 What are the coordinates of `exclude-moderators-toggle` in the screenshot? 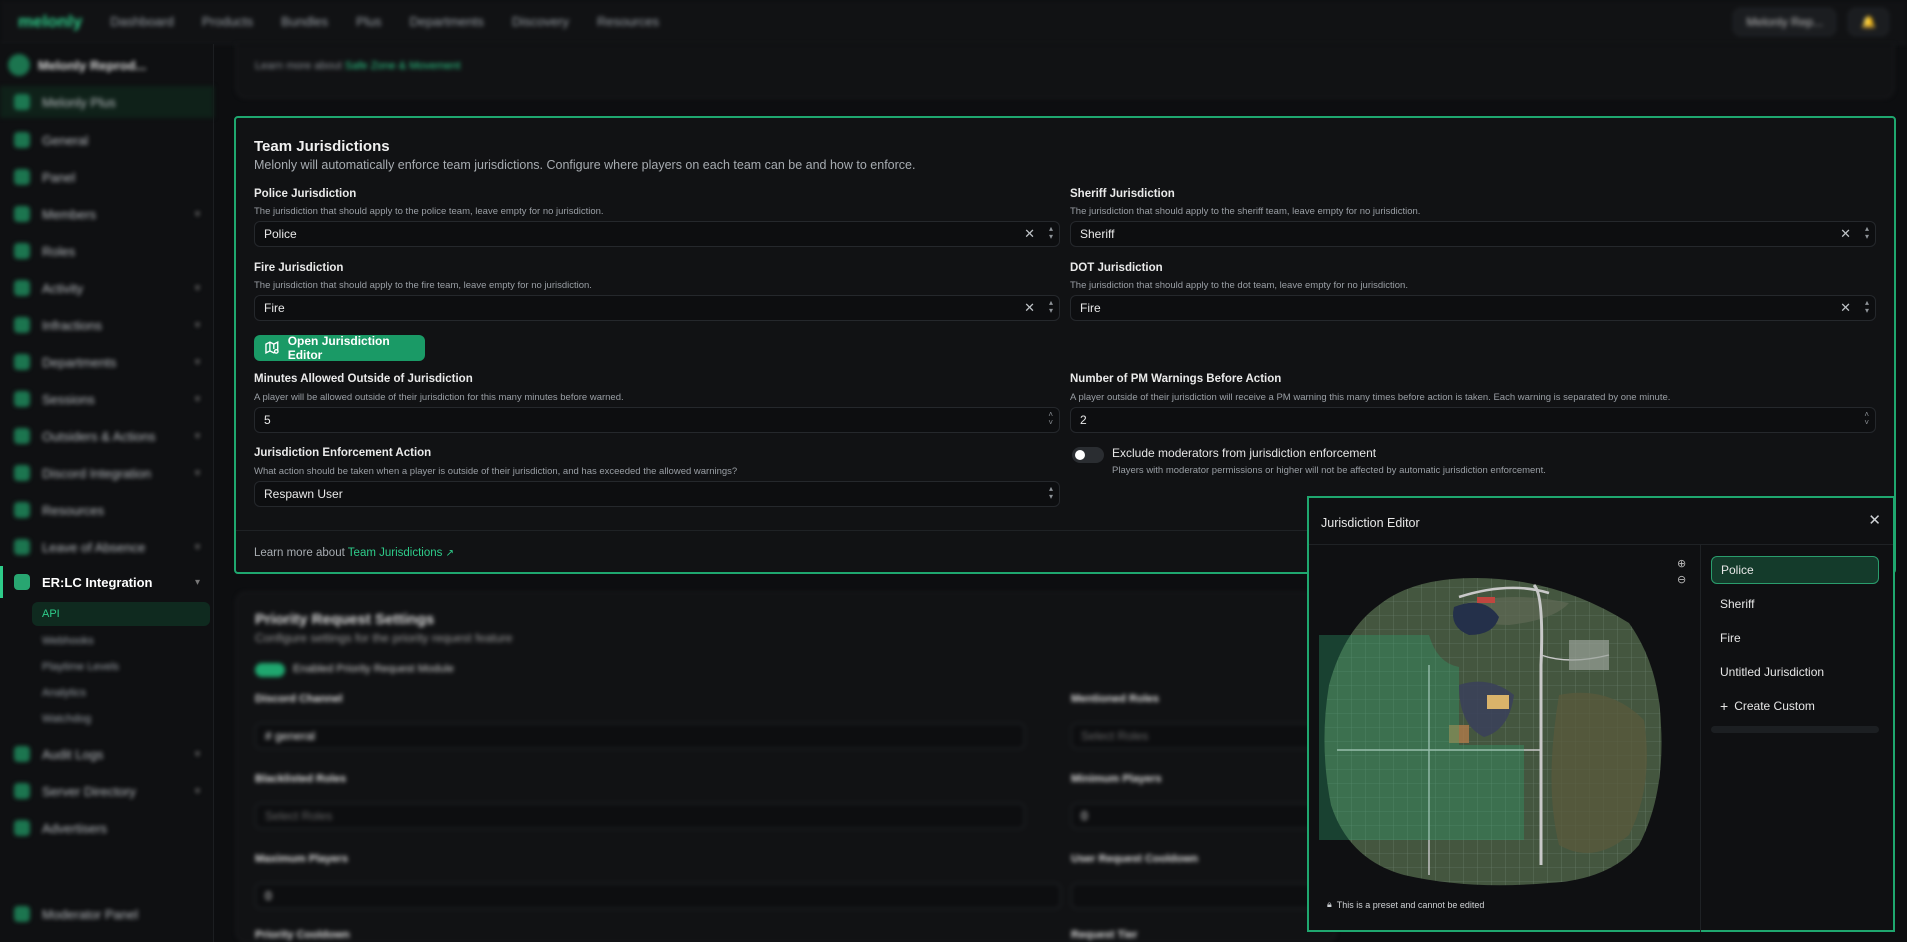 It's located at (1088, 455).